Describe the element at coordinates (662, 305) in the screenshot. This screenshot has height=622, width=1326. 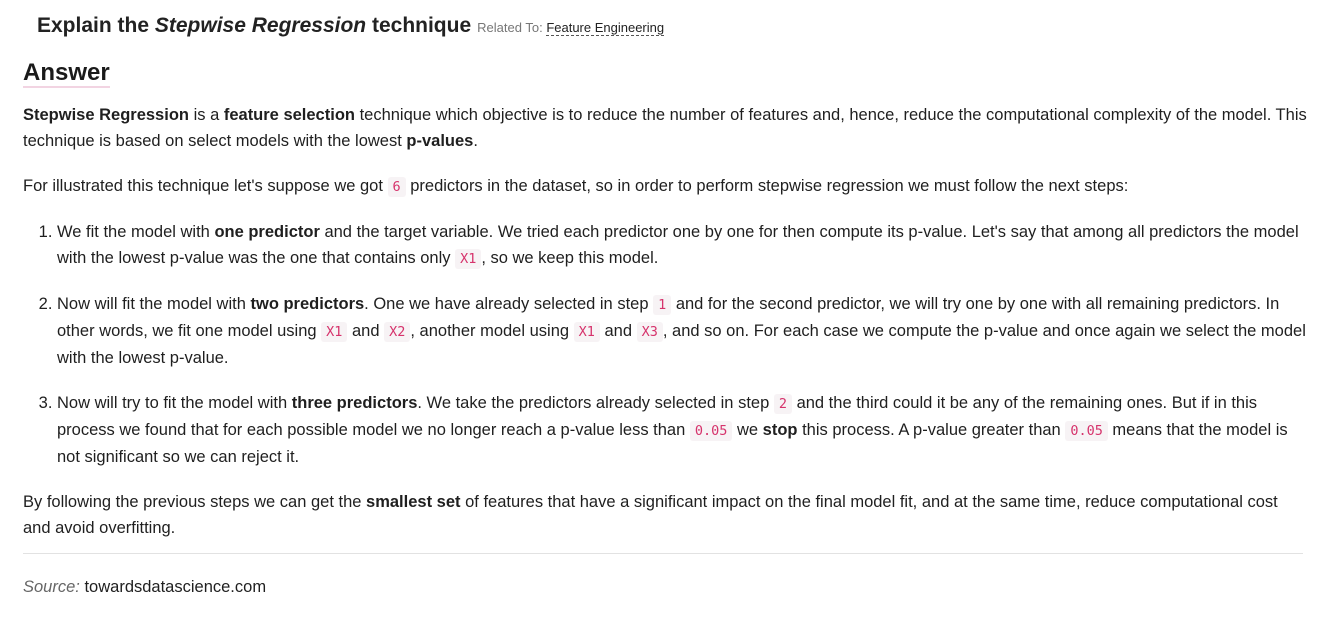
I see `inline-code: 1` at that location.